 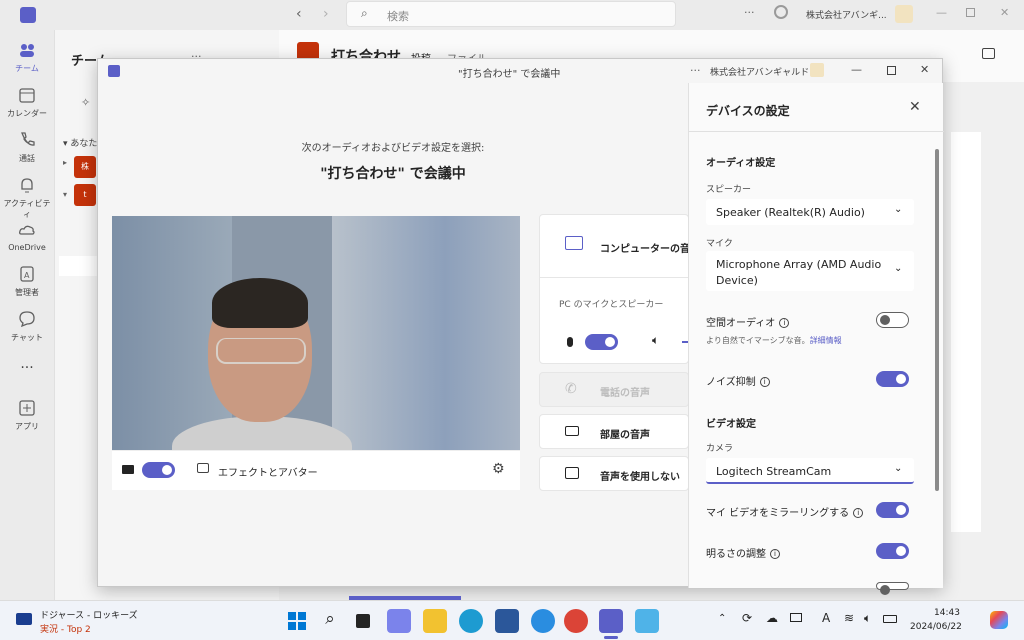 I want to click on phone-audio-label: 電話の音声, so click(x=625, y=393).